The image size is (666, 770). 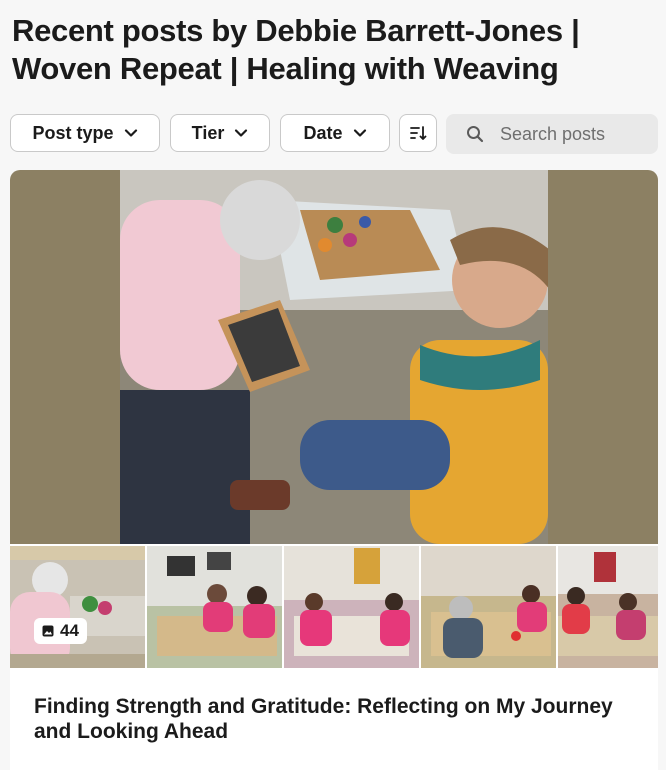 I want to click on post-type-filter-button: Post type, so click(x=85, y=133).